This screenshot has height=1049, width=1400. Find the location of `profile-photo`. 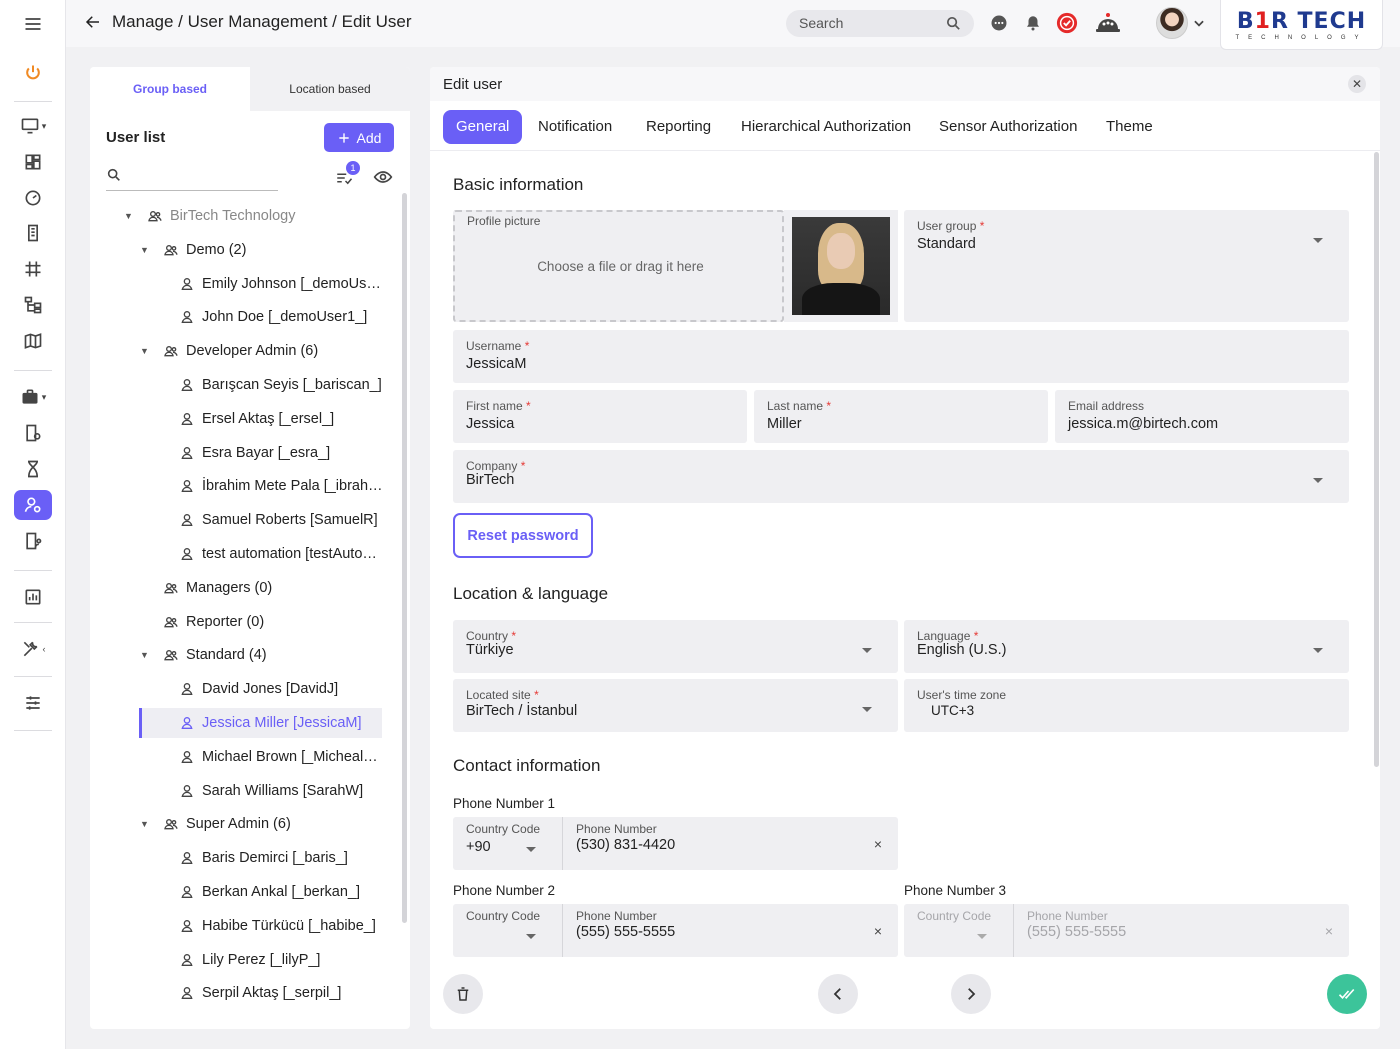

profile-photo is located at coordinates (841, 266).